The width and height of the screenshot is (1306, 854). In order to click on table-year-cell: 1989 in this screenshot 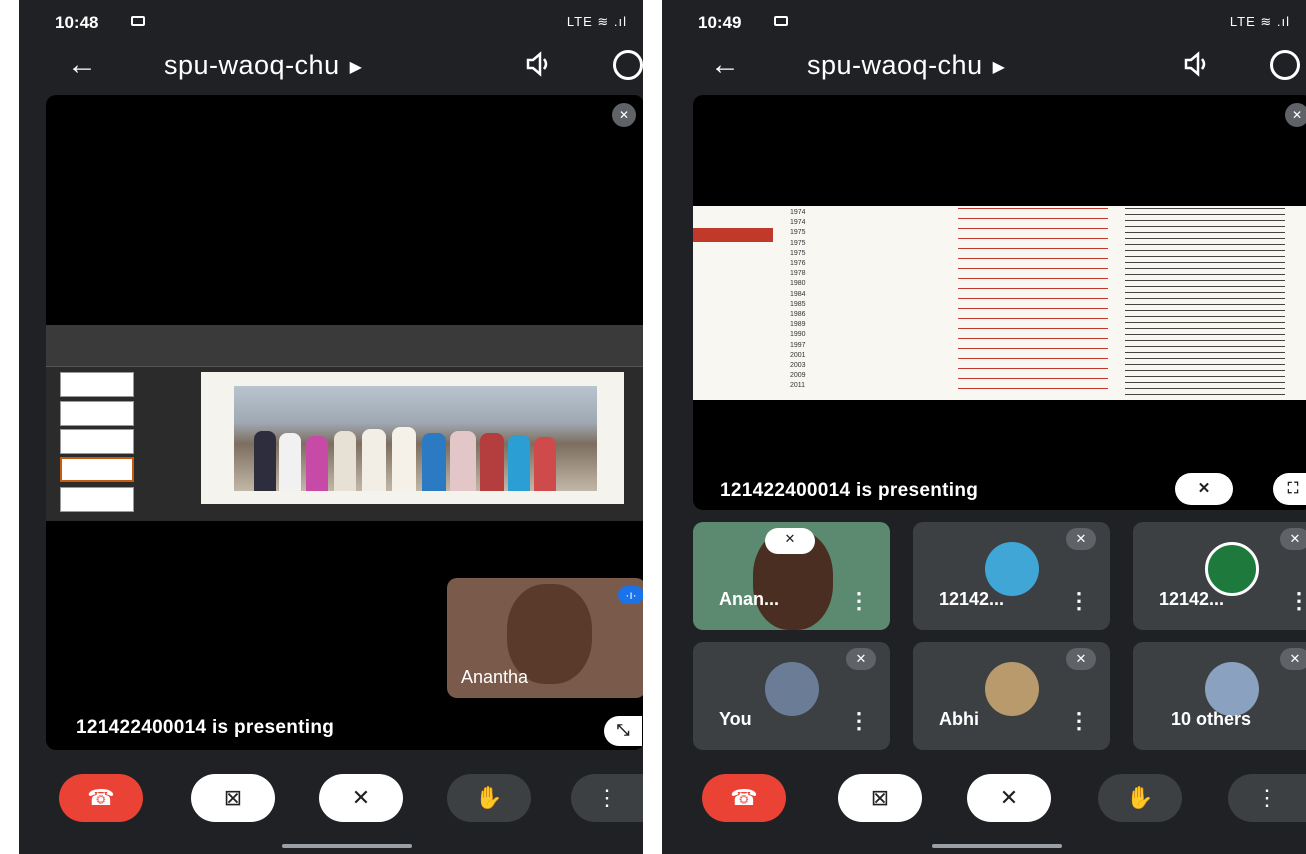, I will do `click(798, 325)`.